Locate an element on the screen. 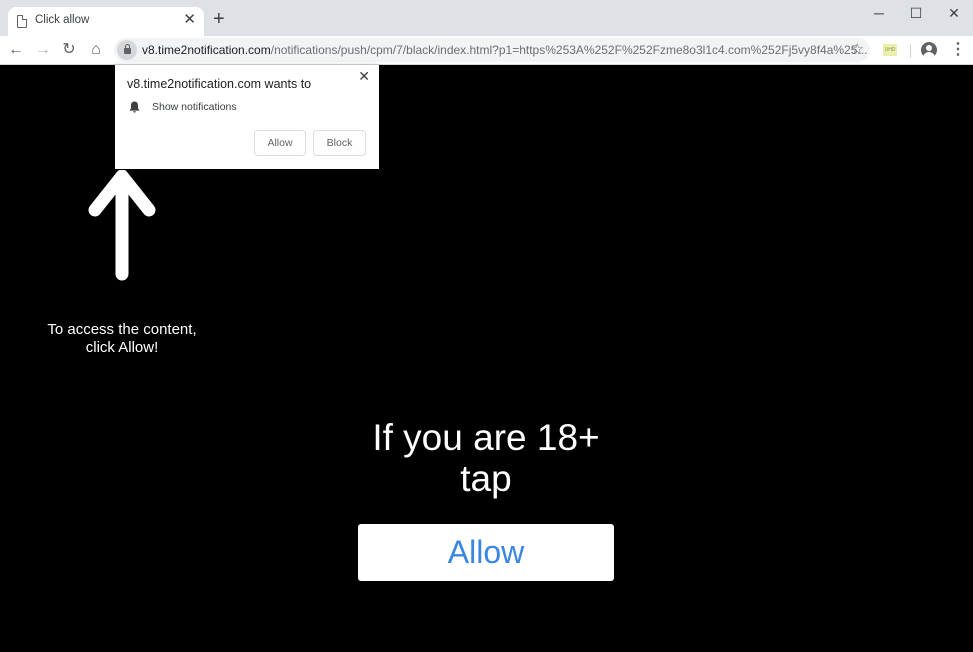 This screenshot has height=652, width=973. popup-allow-button: Allow is located at coordinates (280, 143).